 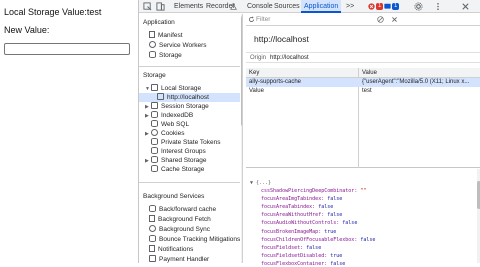 I want to click on table-row: Value test, so click(x=363, y=91).